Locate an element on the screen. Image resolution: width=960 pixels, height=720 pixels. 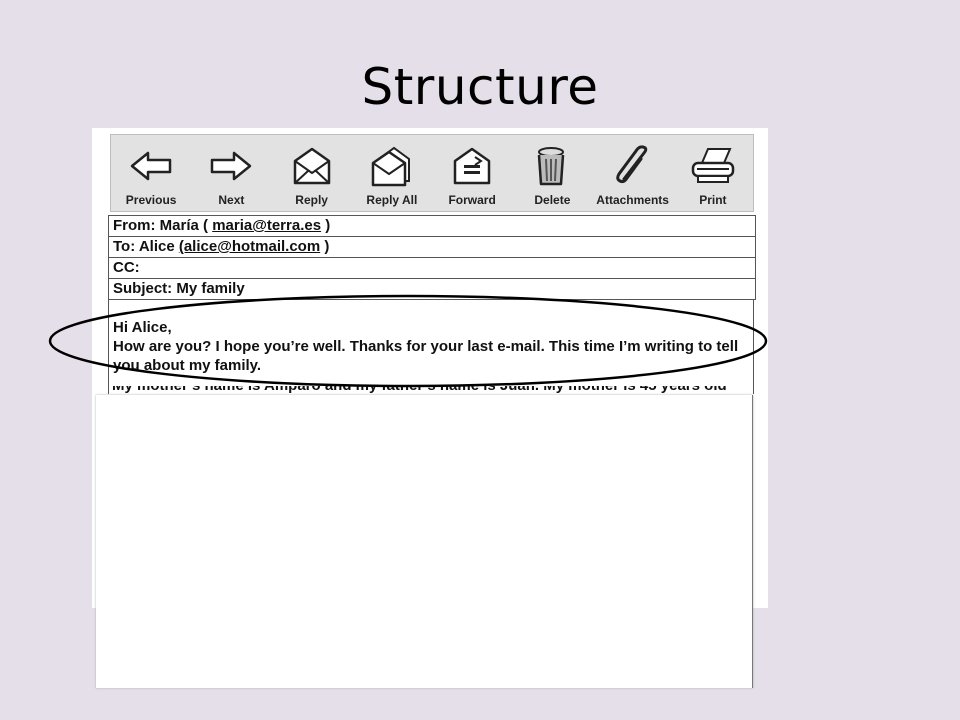
envelope-icon is located at coordinates (311, 166).